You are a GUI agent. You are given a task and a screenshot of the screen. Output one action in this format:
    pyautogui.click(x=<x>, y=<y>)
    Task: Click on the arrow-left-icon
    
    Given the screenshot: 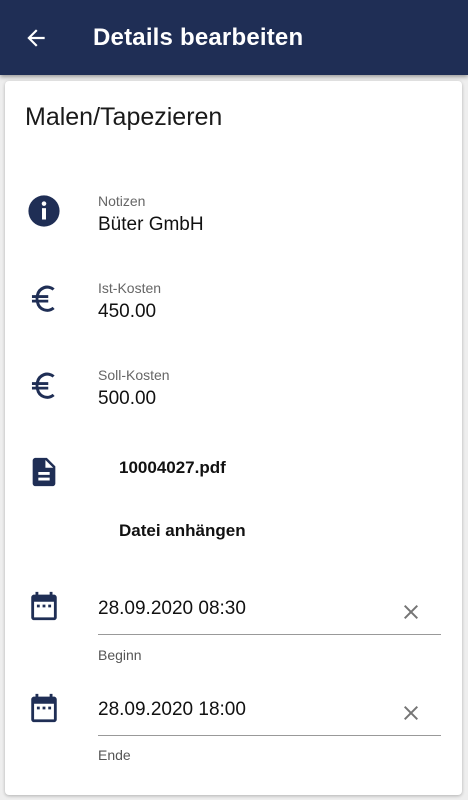 What is the action you would take?
    pyautogui.click(x=36, y=38)
    